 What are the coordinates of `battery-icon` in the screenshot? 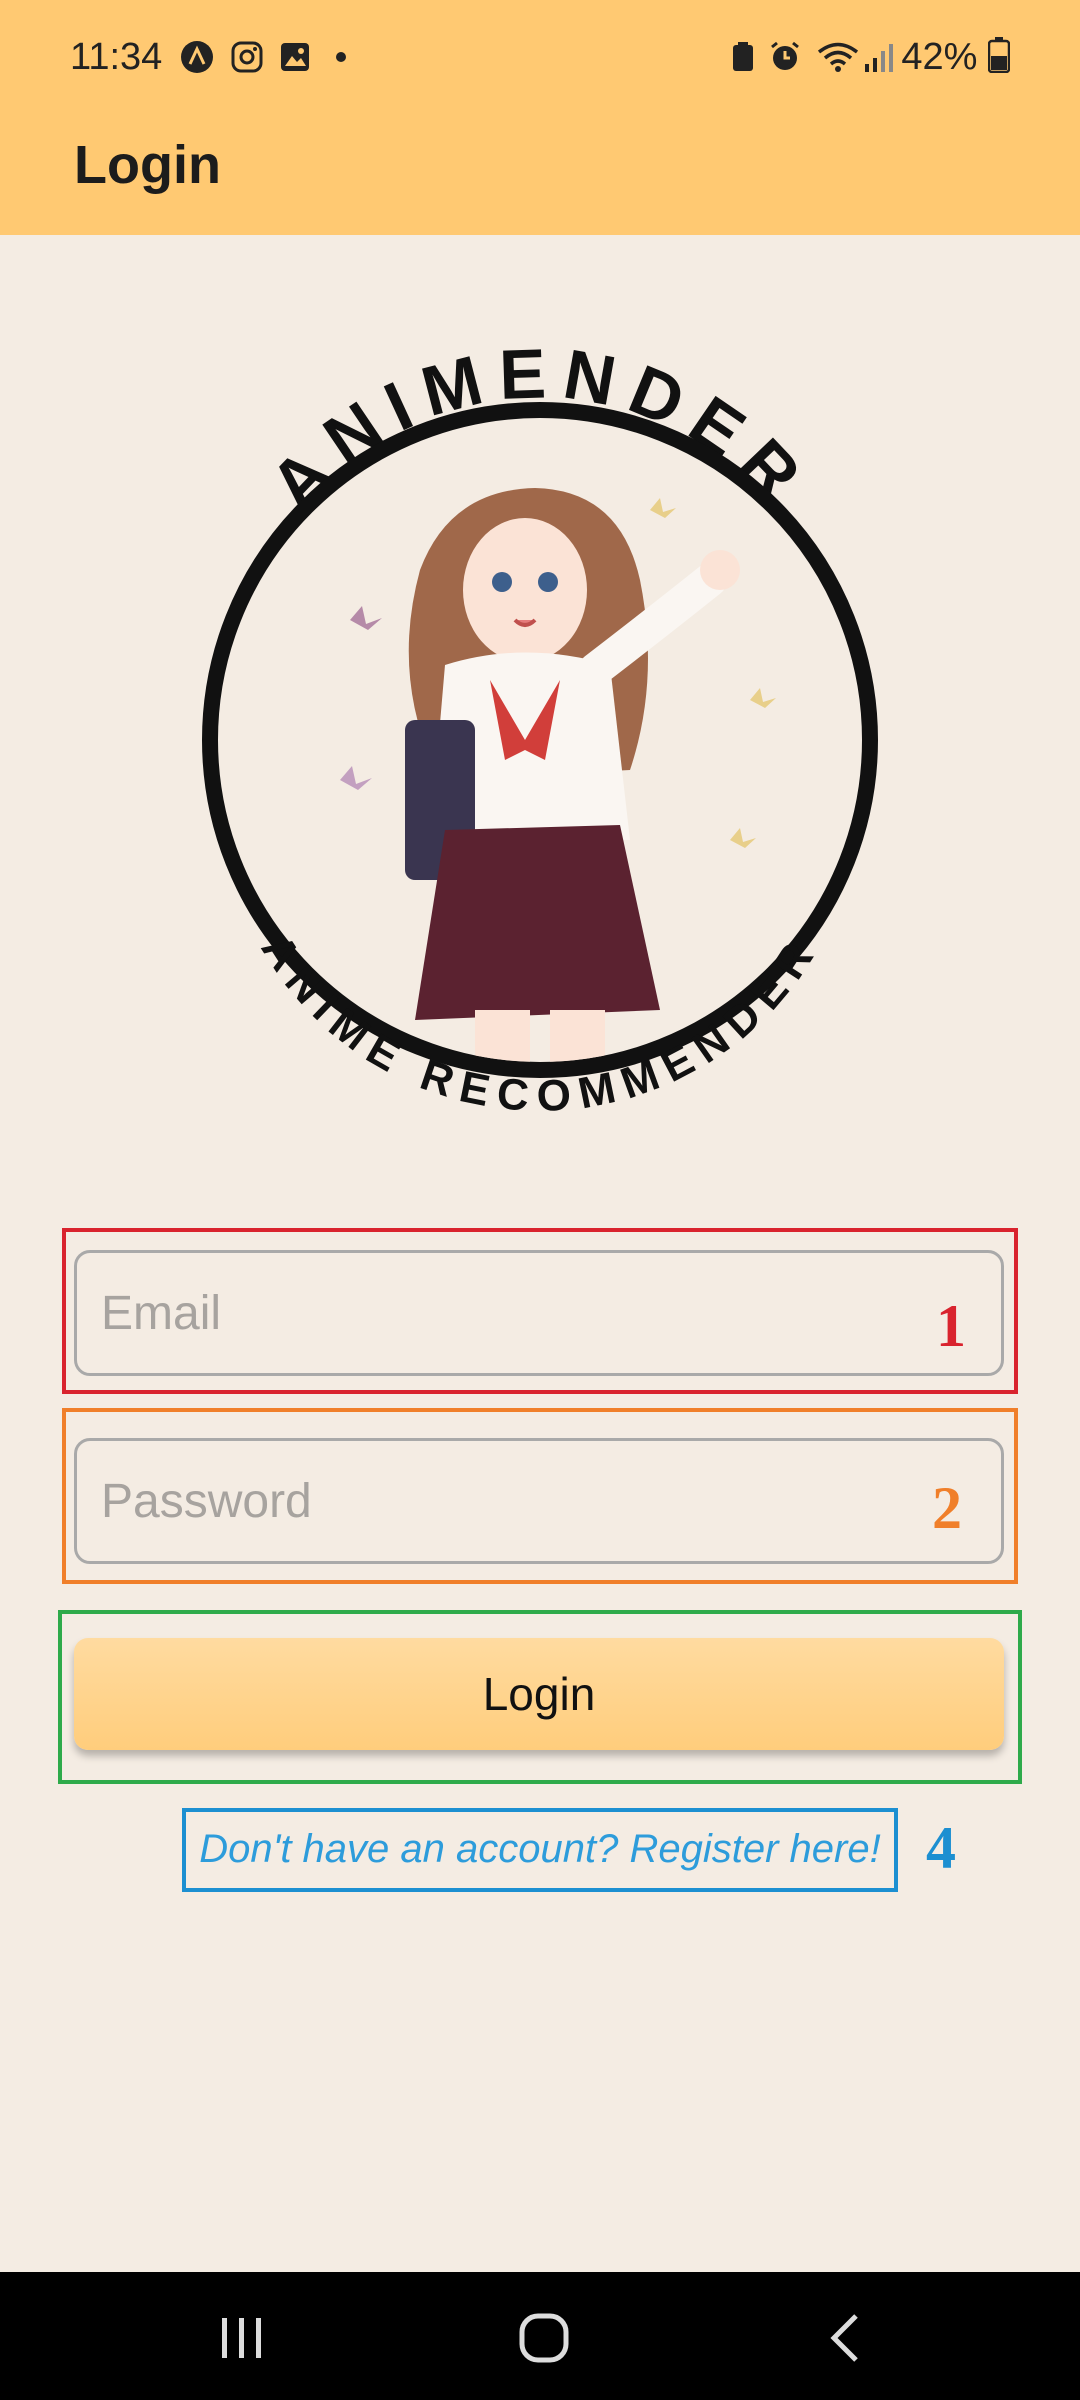 It's located at (999, 55).